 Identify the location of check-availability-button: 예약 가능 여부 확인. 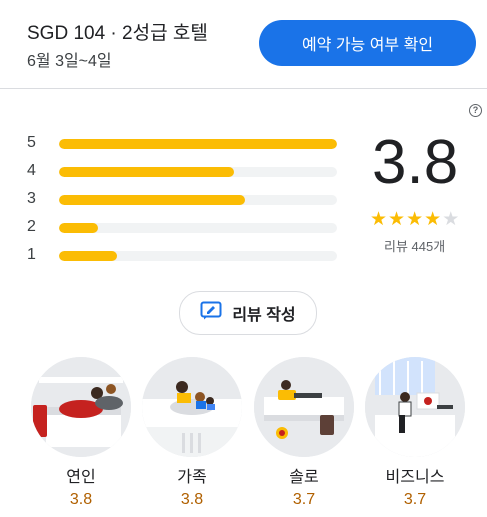
(367, 43).